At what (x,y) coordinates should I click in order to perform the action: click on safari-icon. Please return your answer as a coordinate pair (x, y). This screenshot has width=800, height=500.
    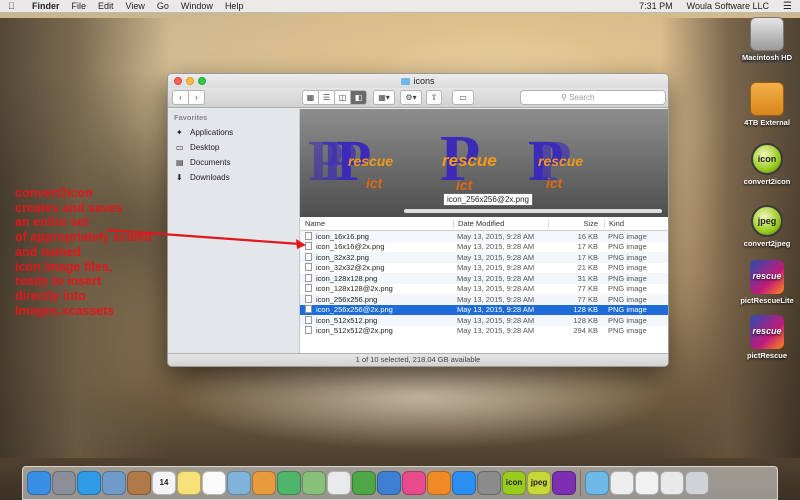
    Looking at the image, I should click on (89, 483).